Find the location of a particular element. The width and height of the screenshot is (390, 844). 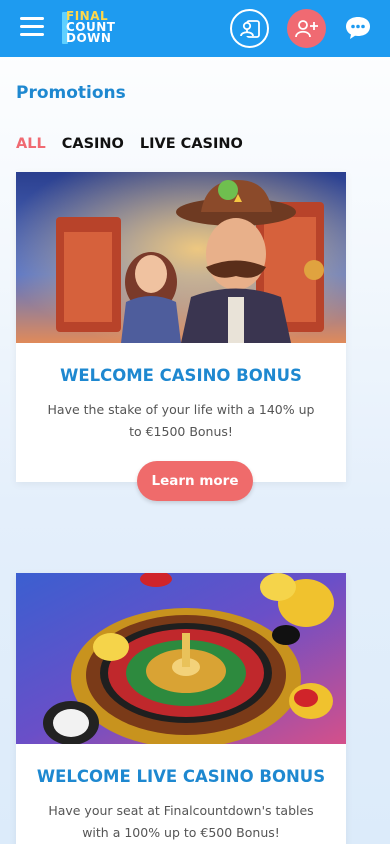

tab-live-casino: LIVE CASINO is located at coordinates (191, 144).